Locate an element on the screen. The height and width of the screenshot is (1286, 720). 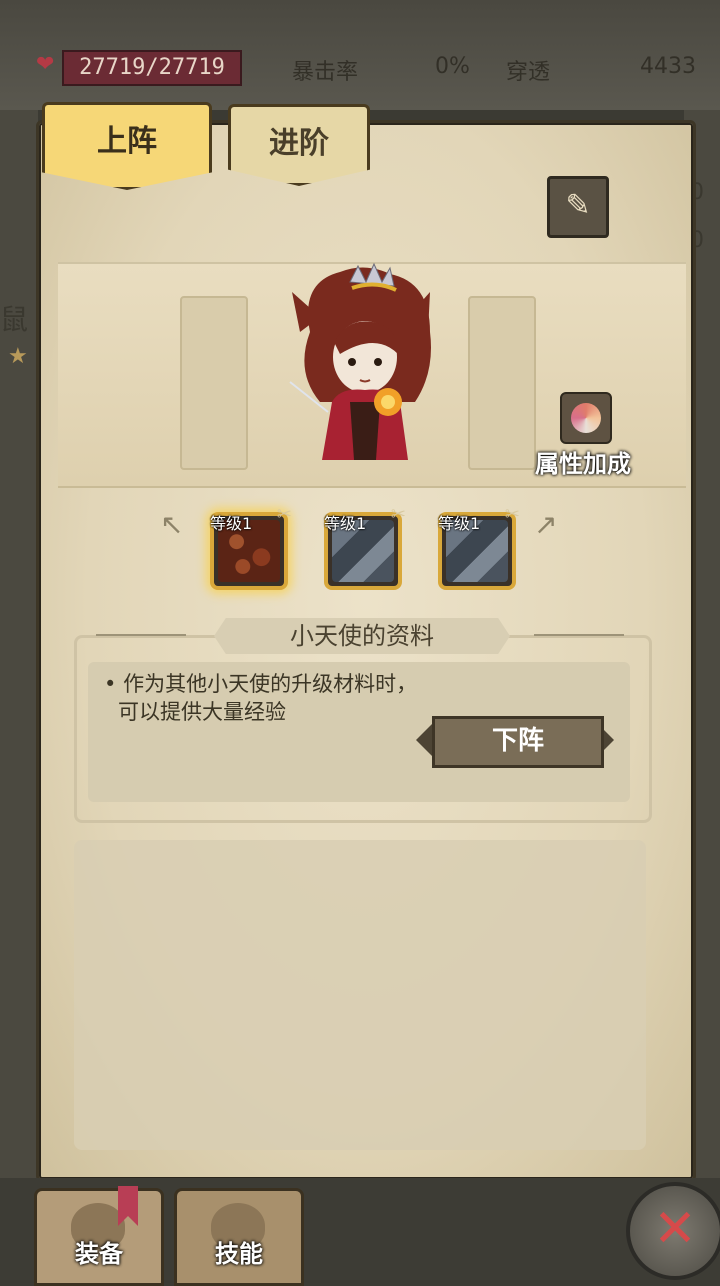
bottom-tab-label: 技能 is located at coordinates (239, 1254).